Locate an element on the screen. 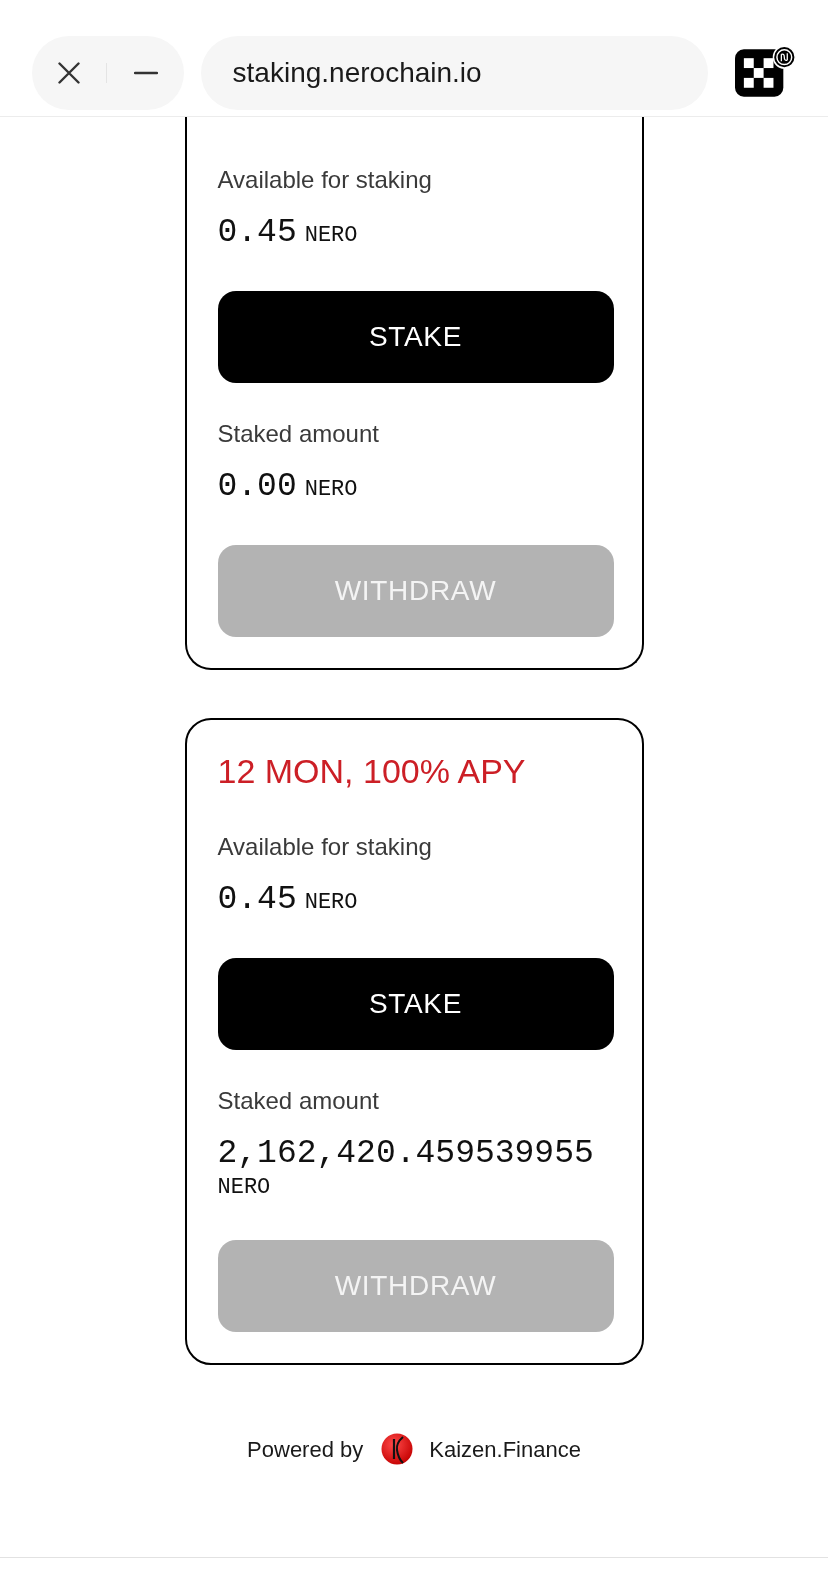 The height and width of the screenshot is (1572, 828). close-icon is located at coordinates (69, 73).